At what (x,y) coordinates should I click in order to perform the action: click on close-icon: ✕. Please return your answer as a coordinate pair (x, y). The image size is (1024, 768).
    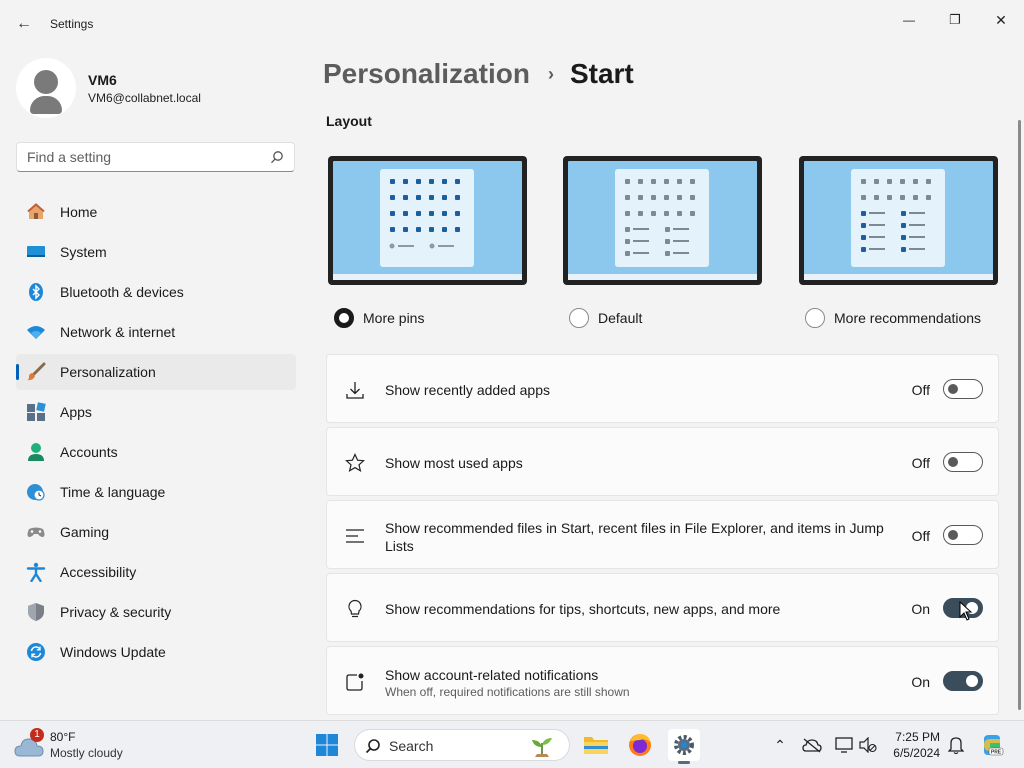
    Looking at the image, I should click on (1001, 19).